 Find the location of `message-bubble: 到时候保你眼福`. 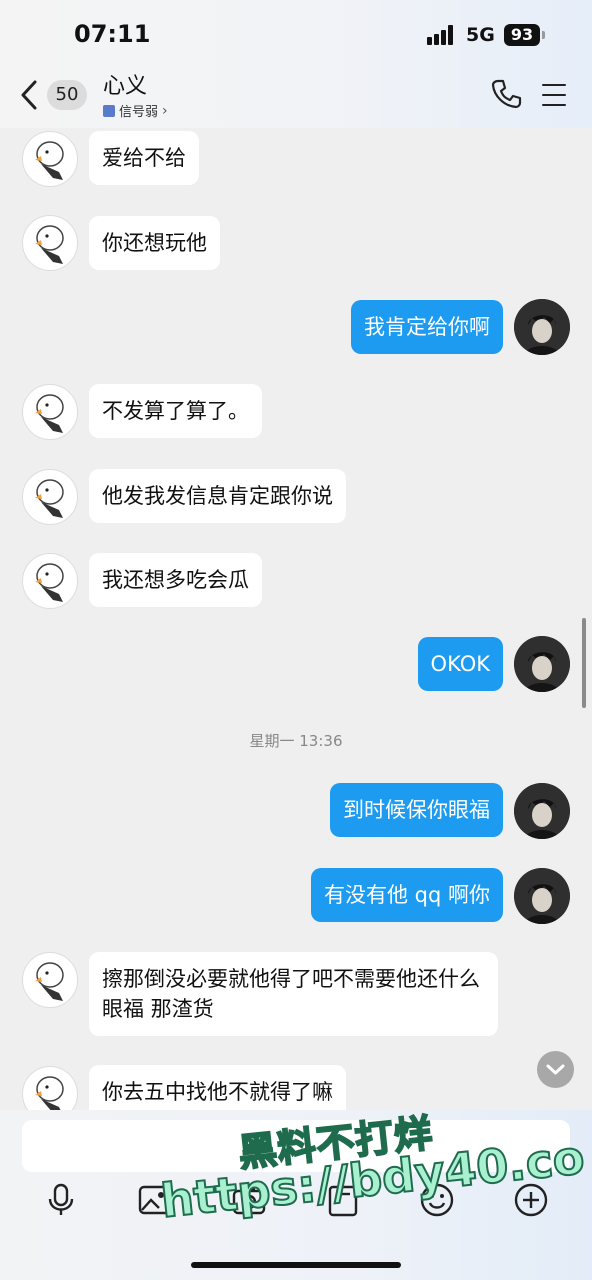

message-bubble: 到时候保你眼福 is located at coordinates (416, 810).